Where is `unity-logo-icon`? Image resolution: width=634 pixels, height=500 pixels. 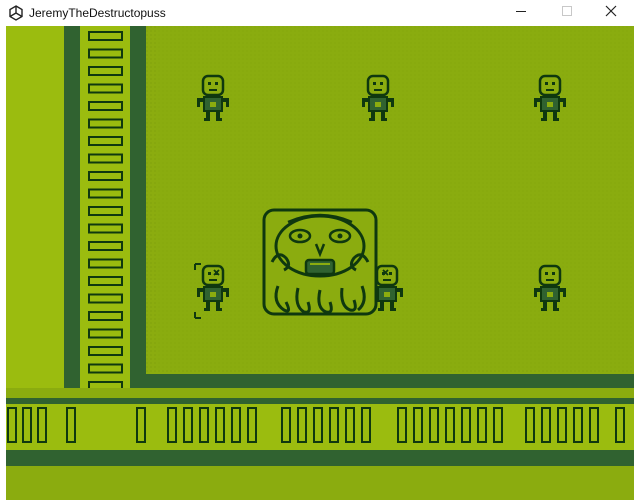
unity-logo-icon is located at coordinates (16, 13).